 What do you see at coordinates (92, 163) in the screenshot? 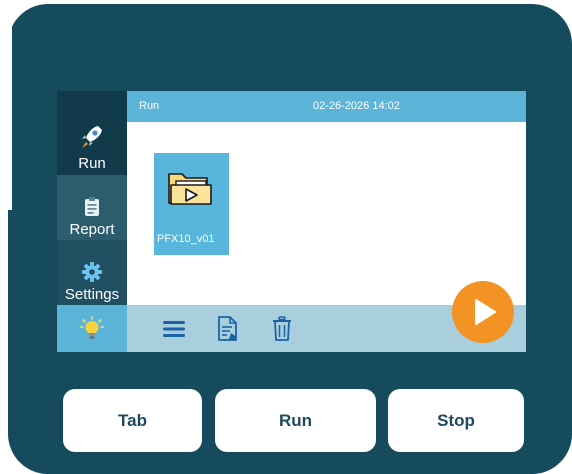
I see `sidebar-item-label: Run` at bounding box center [92, 163].